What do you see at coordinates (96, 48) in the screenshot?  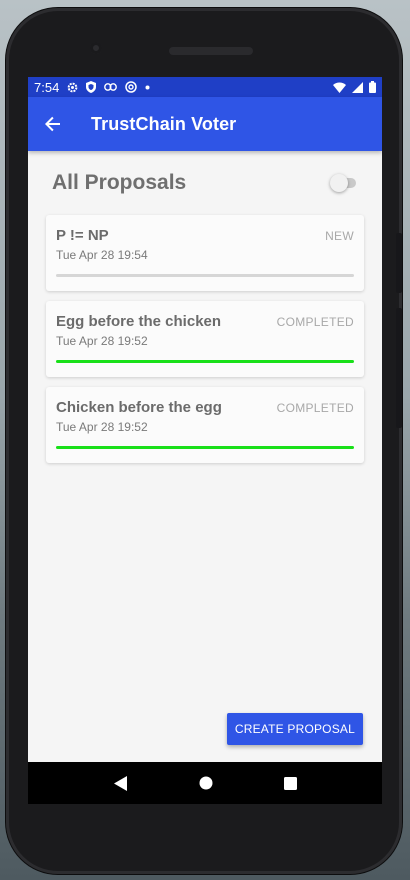 I see `front-camera` at bounding box center [96, 48].